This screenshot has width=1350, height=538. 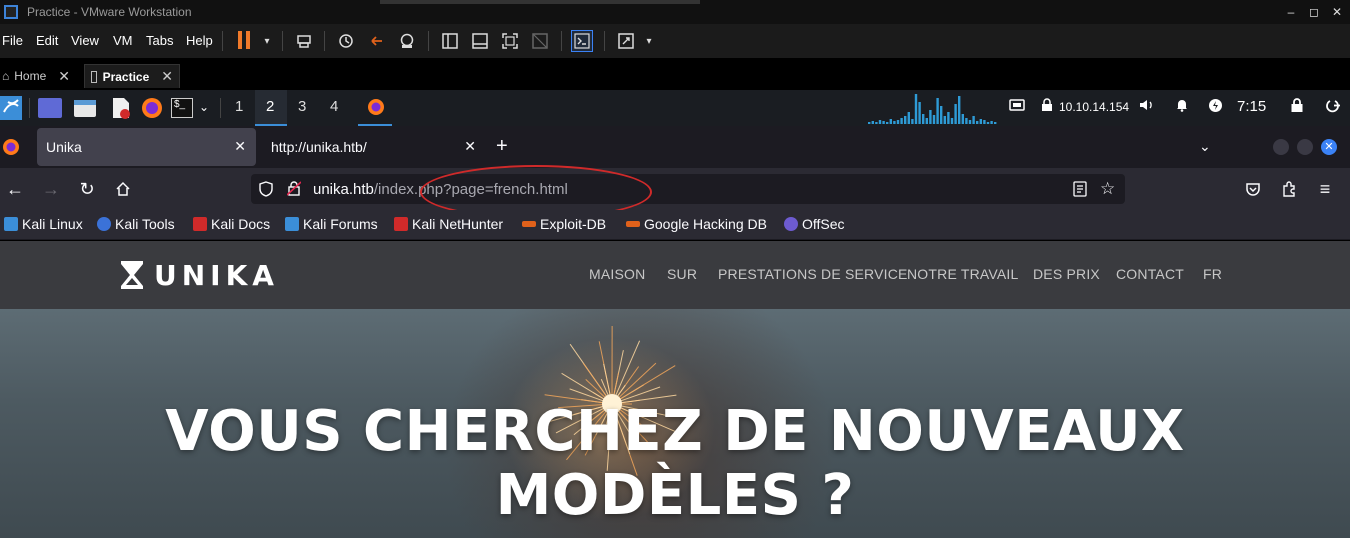 I want to click on forward-arrow-icon: →, so click(x=51, y=189).